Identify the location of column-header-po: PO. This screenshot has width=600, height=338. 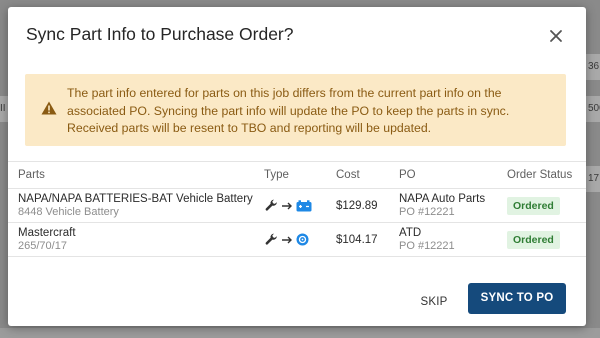
(443, 175).